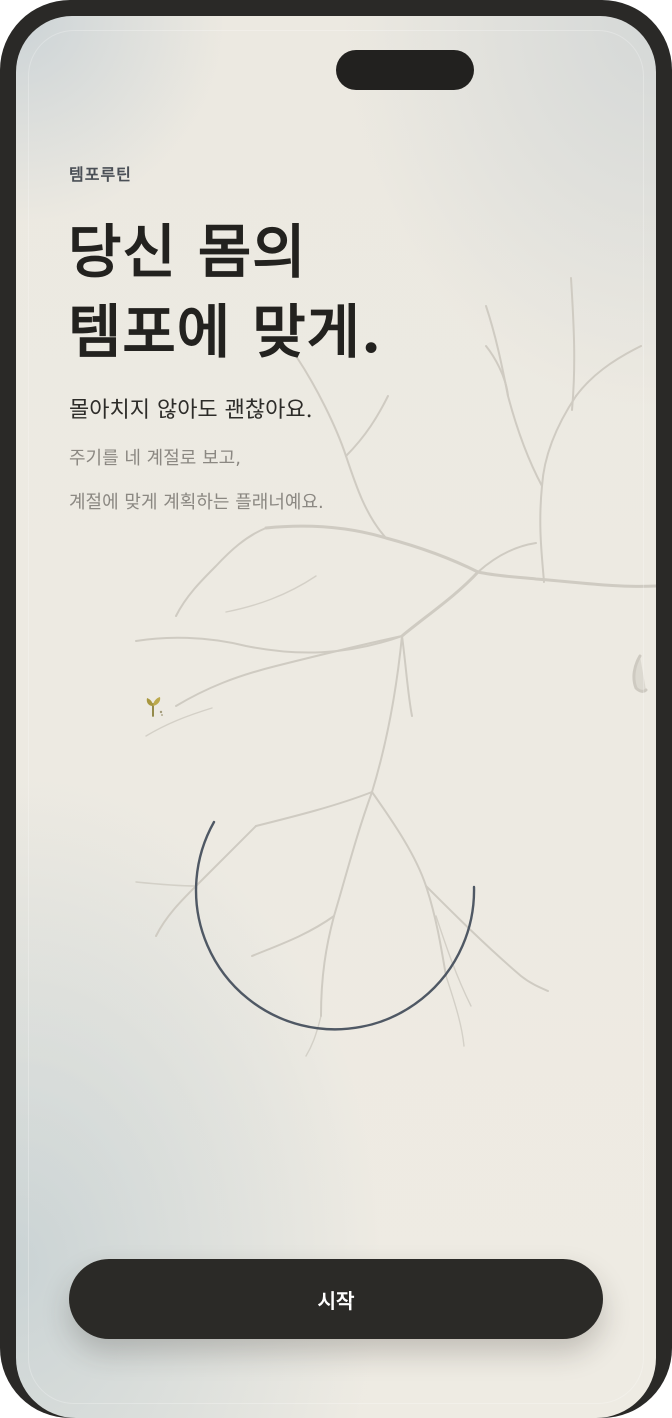 The height and width of the screenshot is (1418, 672). I want to click on lead-text: 몰아치지 않아도 괜찮아요., so click(191, 410).